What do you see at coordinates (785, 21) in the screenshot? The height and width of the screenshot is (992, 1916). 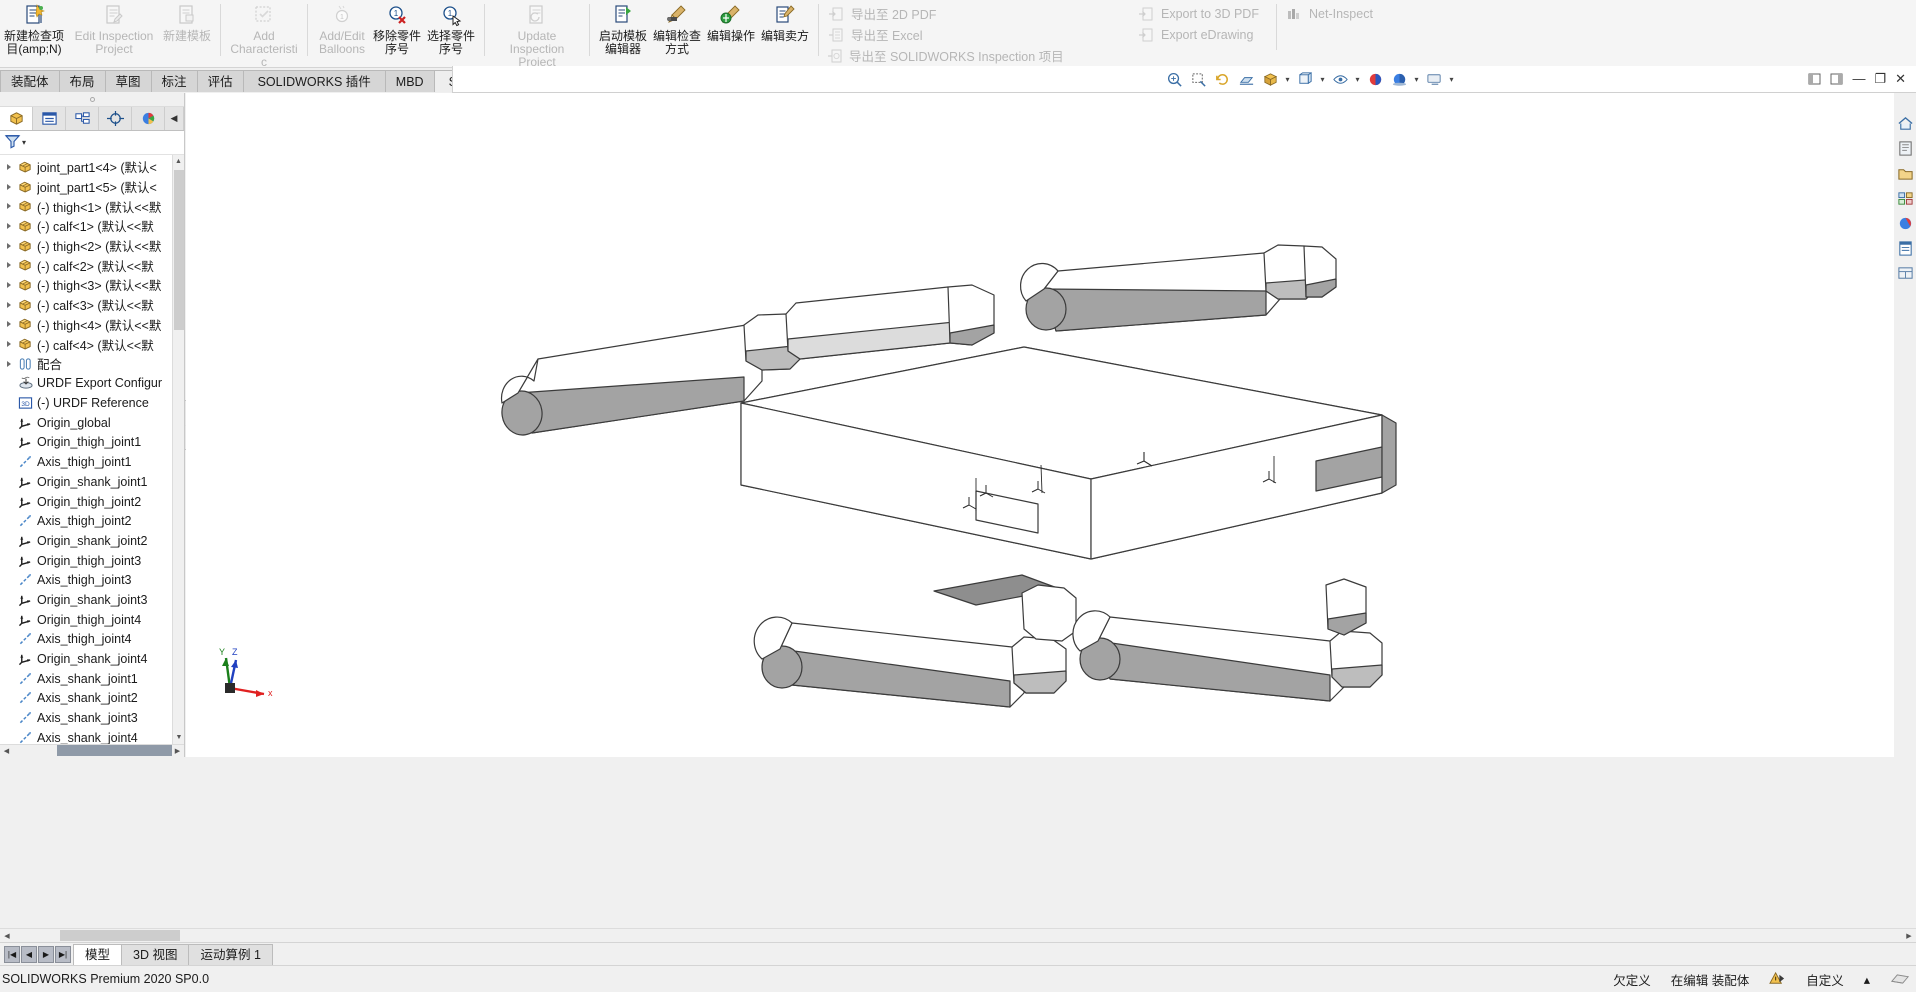 I see `edit-vendor-button: 编辑卖方` at bounding box center [785, 21].